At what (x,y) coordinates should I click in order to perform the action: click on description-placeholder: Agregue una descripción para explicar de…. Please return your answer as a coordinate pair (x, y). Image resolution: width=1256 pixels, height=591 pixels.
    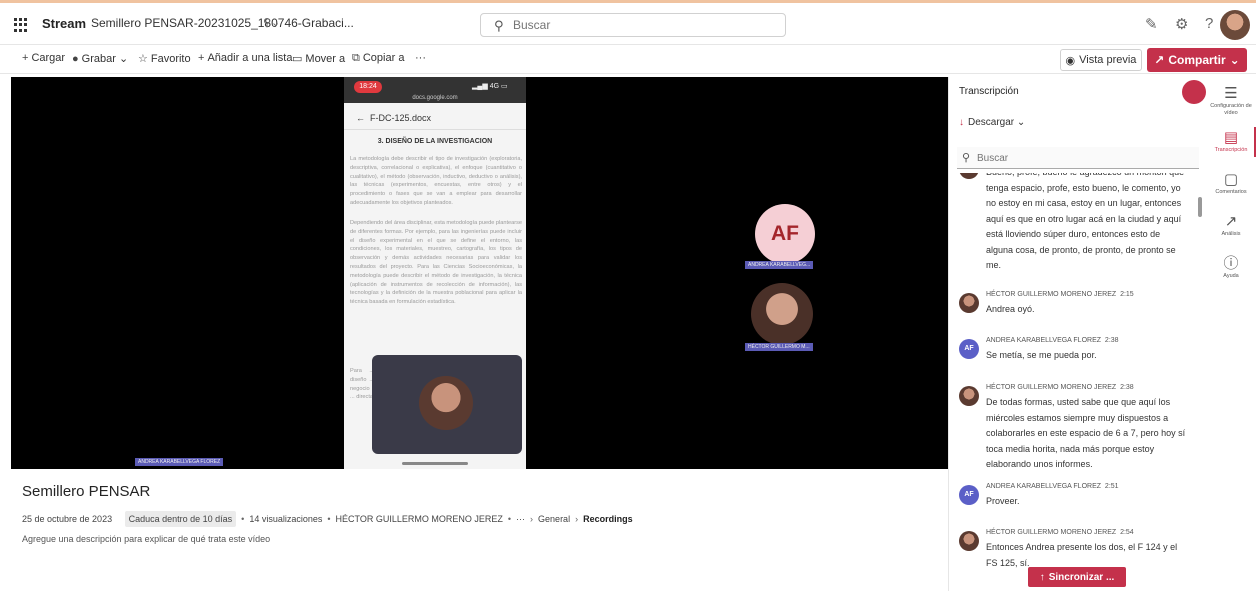
    Looking at the image, I should click on (146, 539).